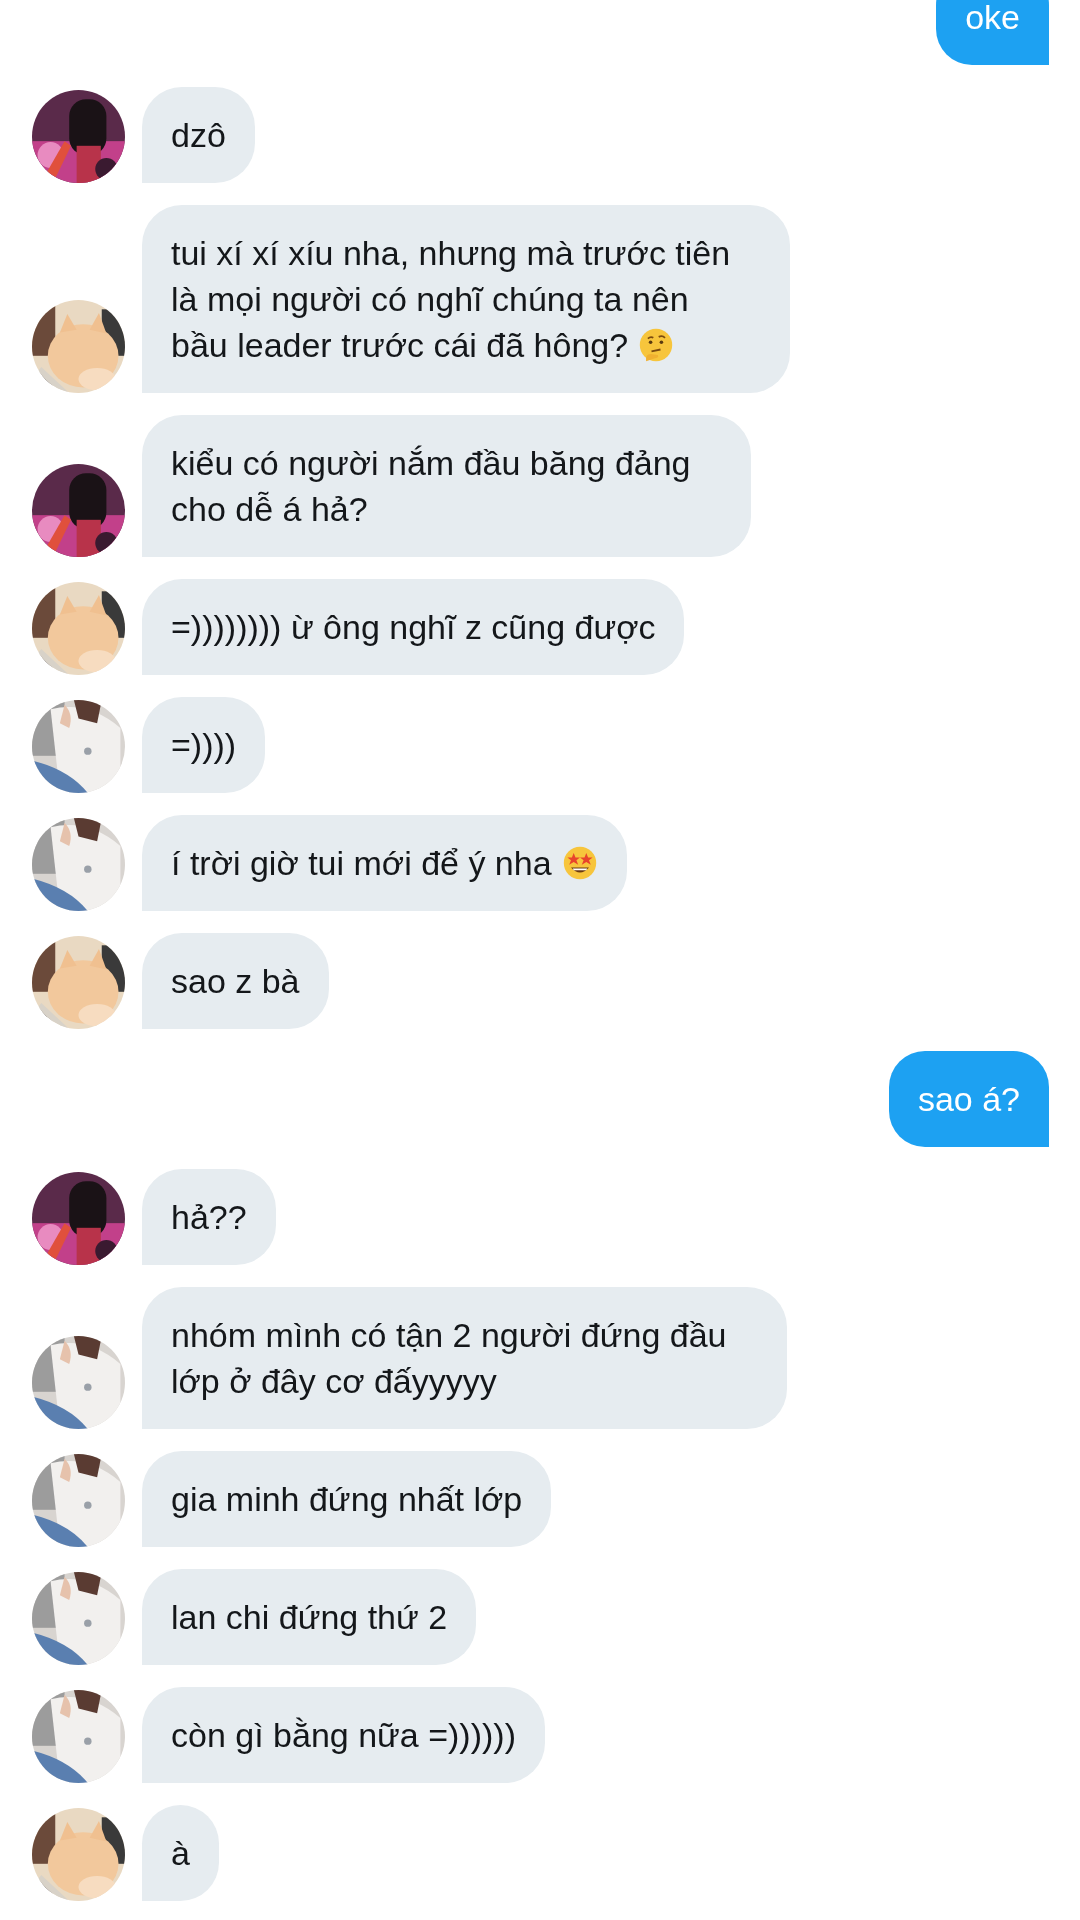 This screenshot has height=1920, width=1080. What do you see at coordinates (334, 1381) in the screenshot?
I see `message-text: lớp ở đây cơ đấyyyyy` at bounding box center [334, 1381].